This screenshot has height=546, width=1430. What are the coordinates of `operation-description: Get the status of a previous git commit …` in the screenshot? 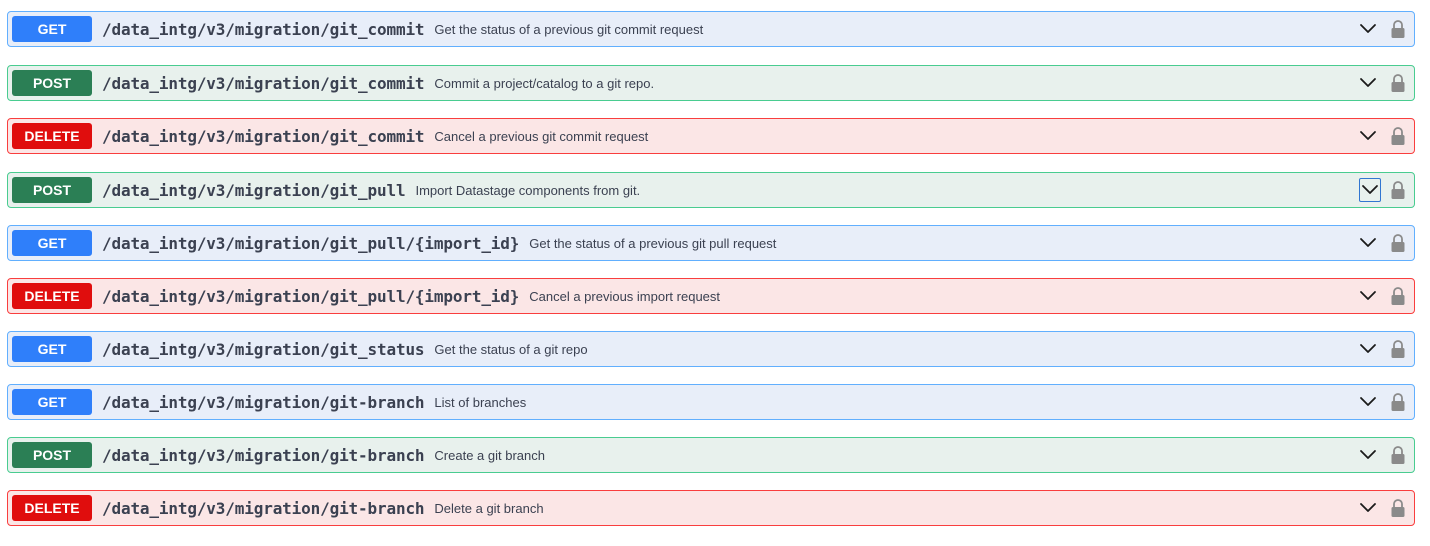 It's located at (569, 29).